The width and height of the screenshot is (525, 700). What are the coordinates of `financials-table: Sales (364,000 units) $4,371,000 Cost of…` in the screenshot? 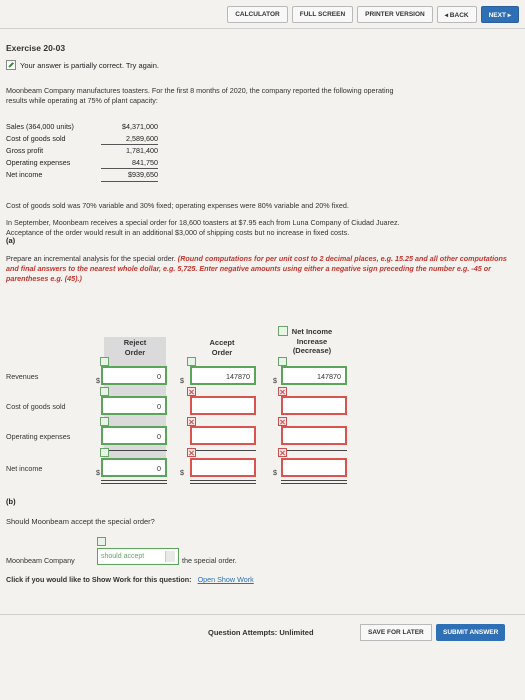 It's located at (82, 151).